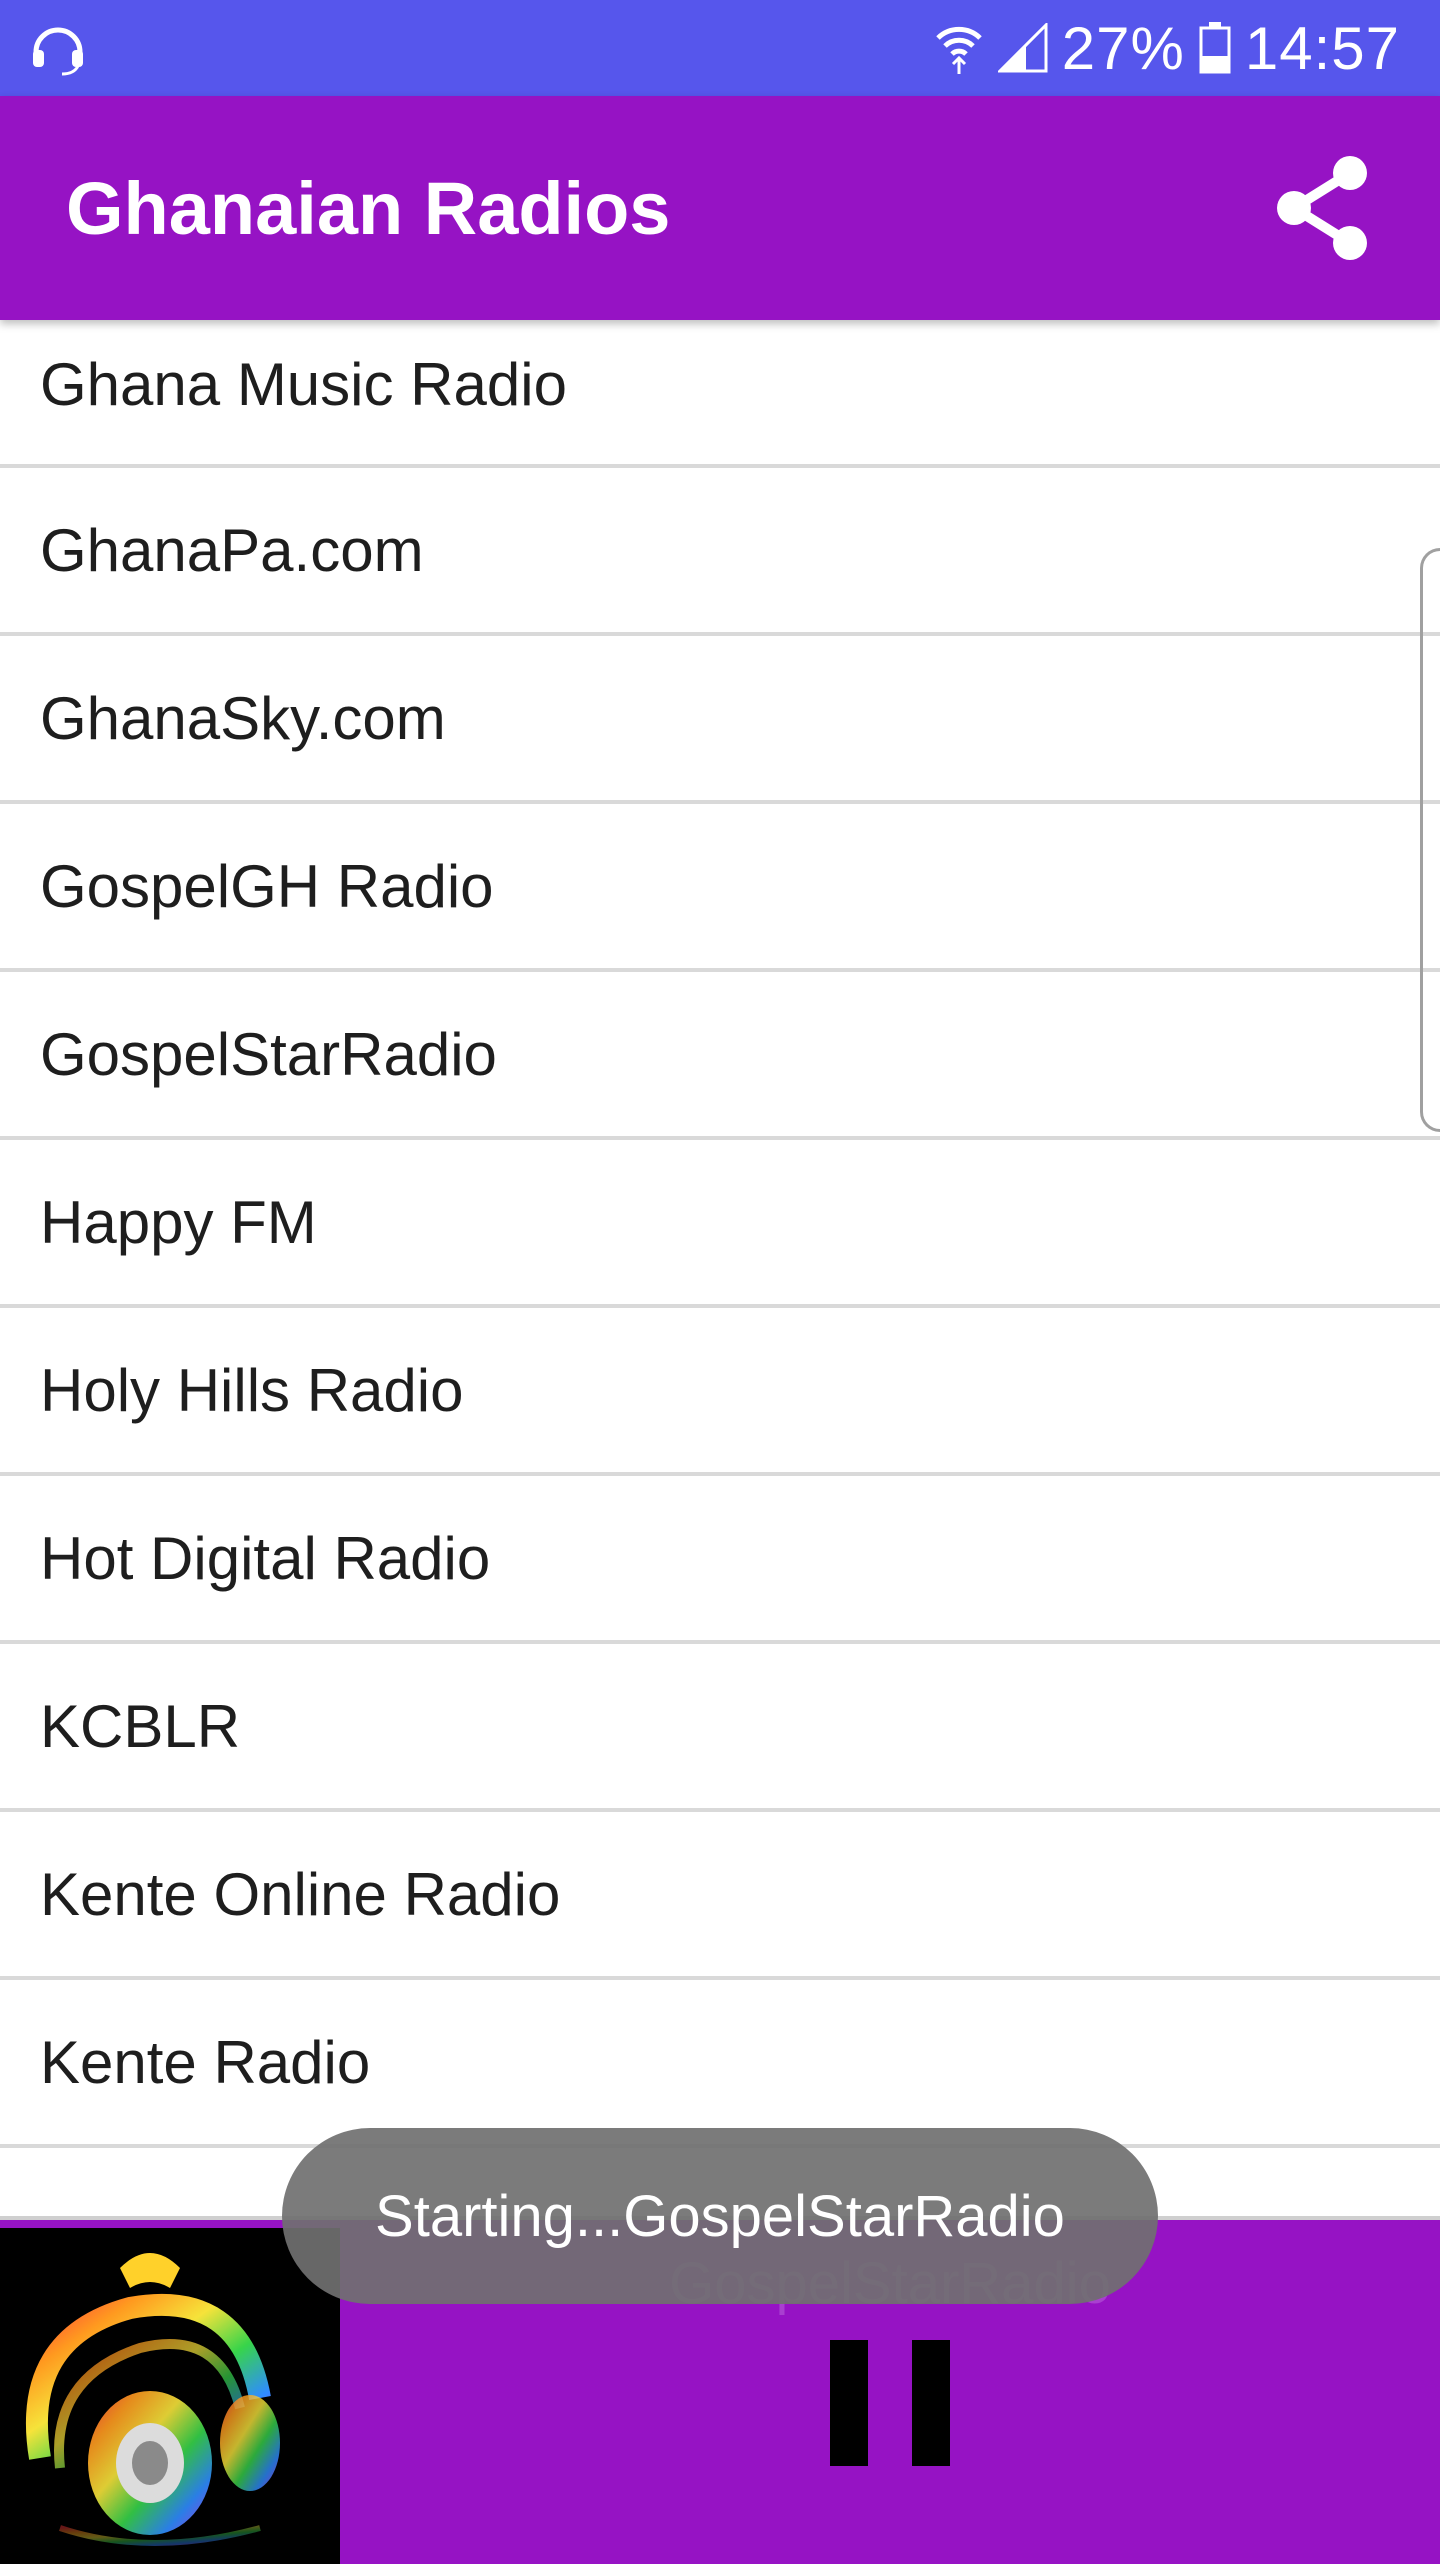  What do you see at coordinates (720, 394) in the screenshot?
I see `station-item-ghana-music-radio: Ghana Music Radio` at bounding box center [720, 394].